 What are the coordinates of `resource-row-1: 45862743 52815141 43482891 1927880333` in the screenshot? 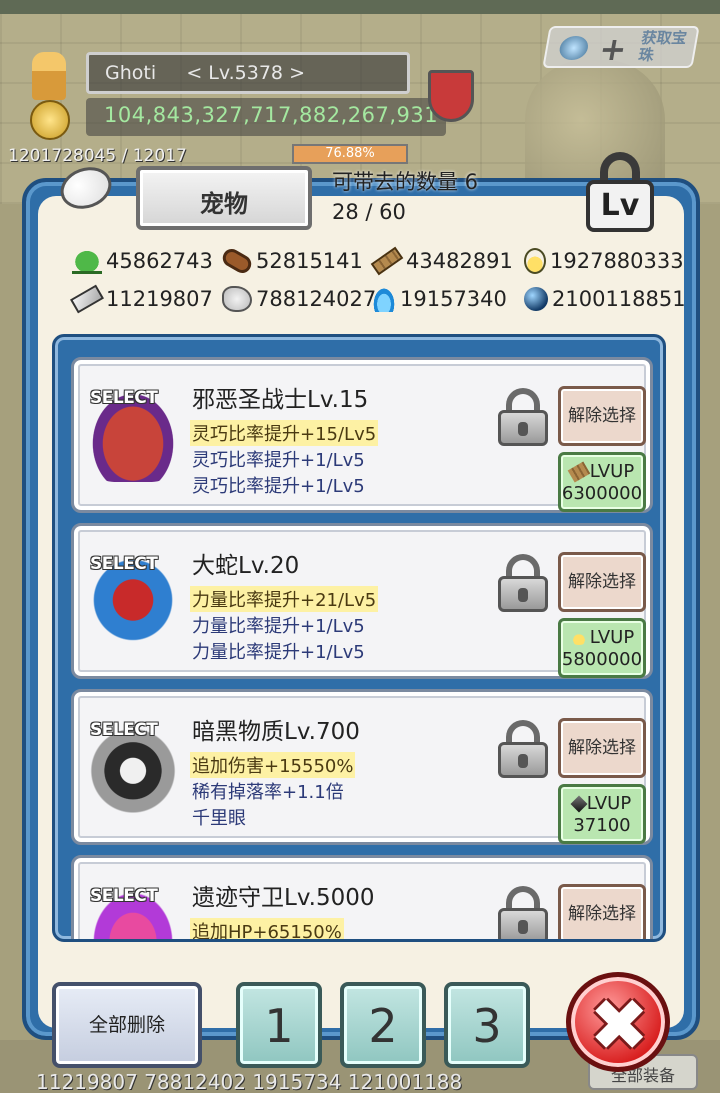 It's located at (386, 263).